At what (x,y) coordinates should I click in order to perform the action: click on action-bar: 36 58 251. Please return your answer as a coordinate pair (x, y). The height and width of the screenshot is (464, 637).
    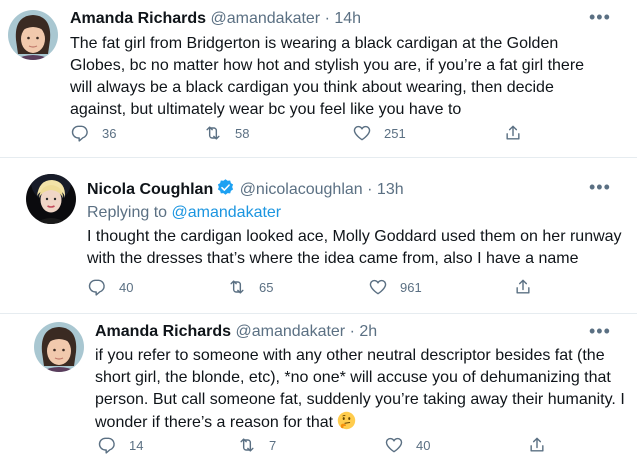
    Looking at the image, I should click on (318, 134).